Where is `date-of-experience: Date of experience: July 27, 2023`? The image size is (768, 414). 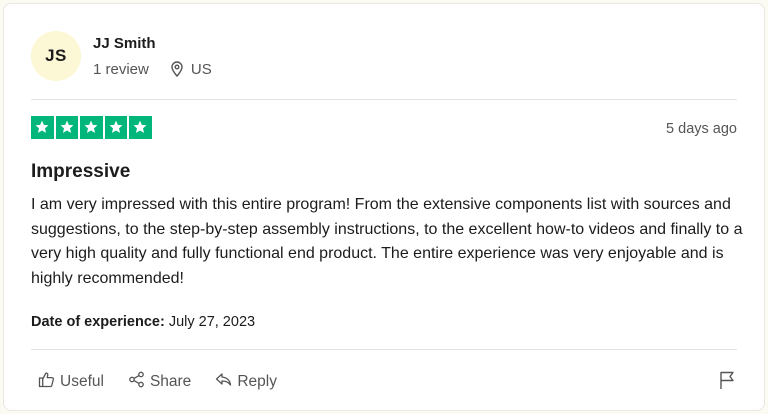 date-of-experience: Date of experience: July 27, 2023 is located at coordinates (143, 322).